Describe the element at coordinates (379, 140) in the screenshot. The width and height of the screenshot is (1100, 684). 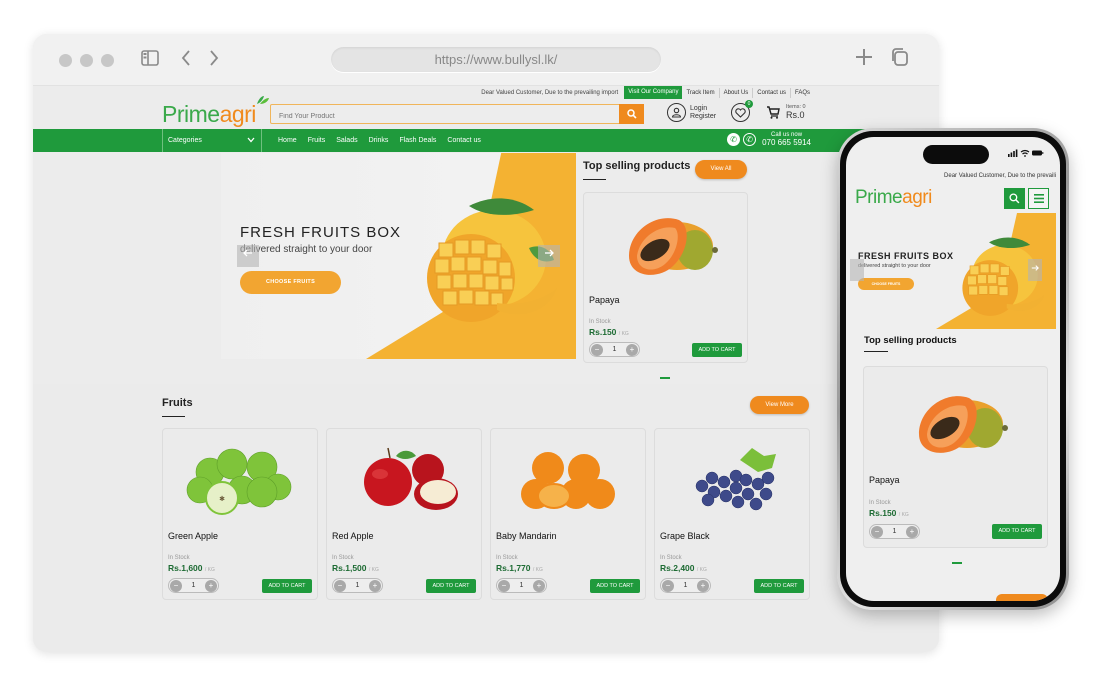
I see `nav-drinks: Drinks` at that location.